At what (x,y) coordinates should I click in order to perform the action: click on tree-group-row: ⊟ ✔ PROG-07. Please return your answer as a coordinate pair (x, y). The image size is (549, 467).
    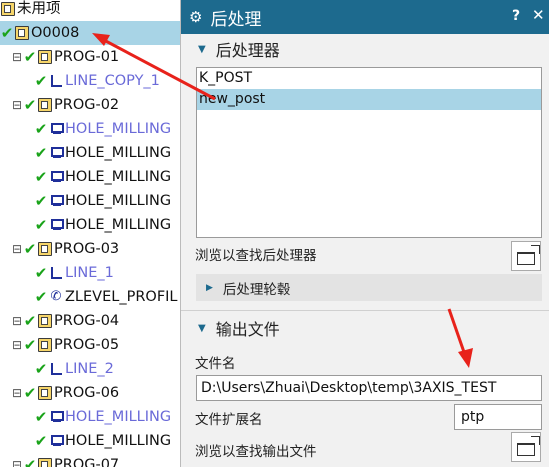
    Looking at the image, I should click on (90, 460).